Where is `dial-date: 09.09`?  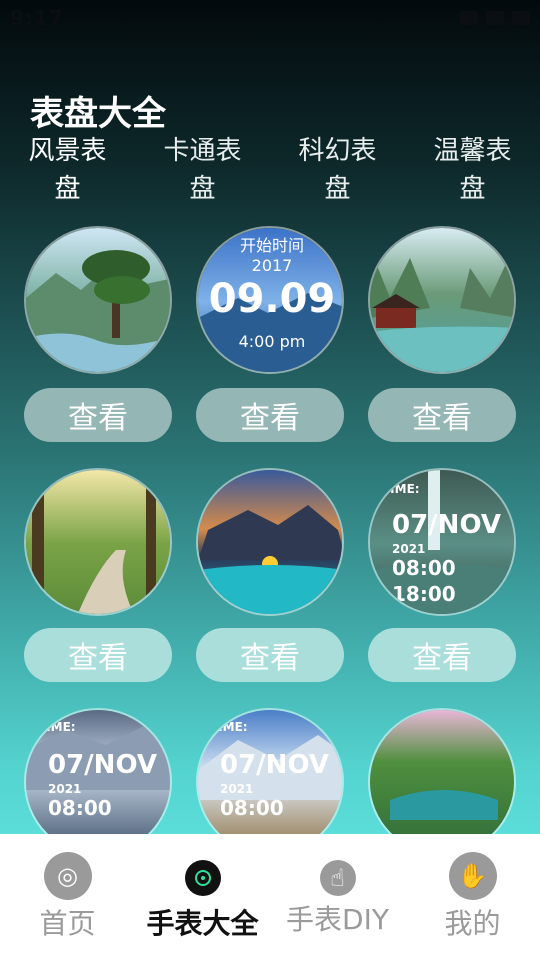
dial-date: 09.09 is located at coordinates (272, 299).